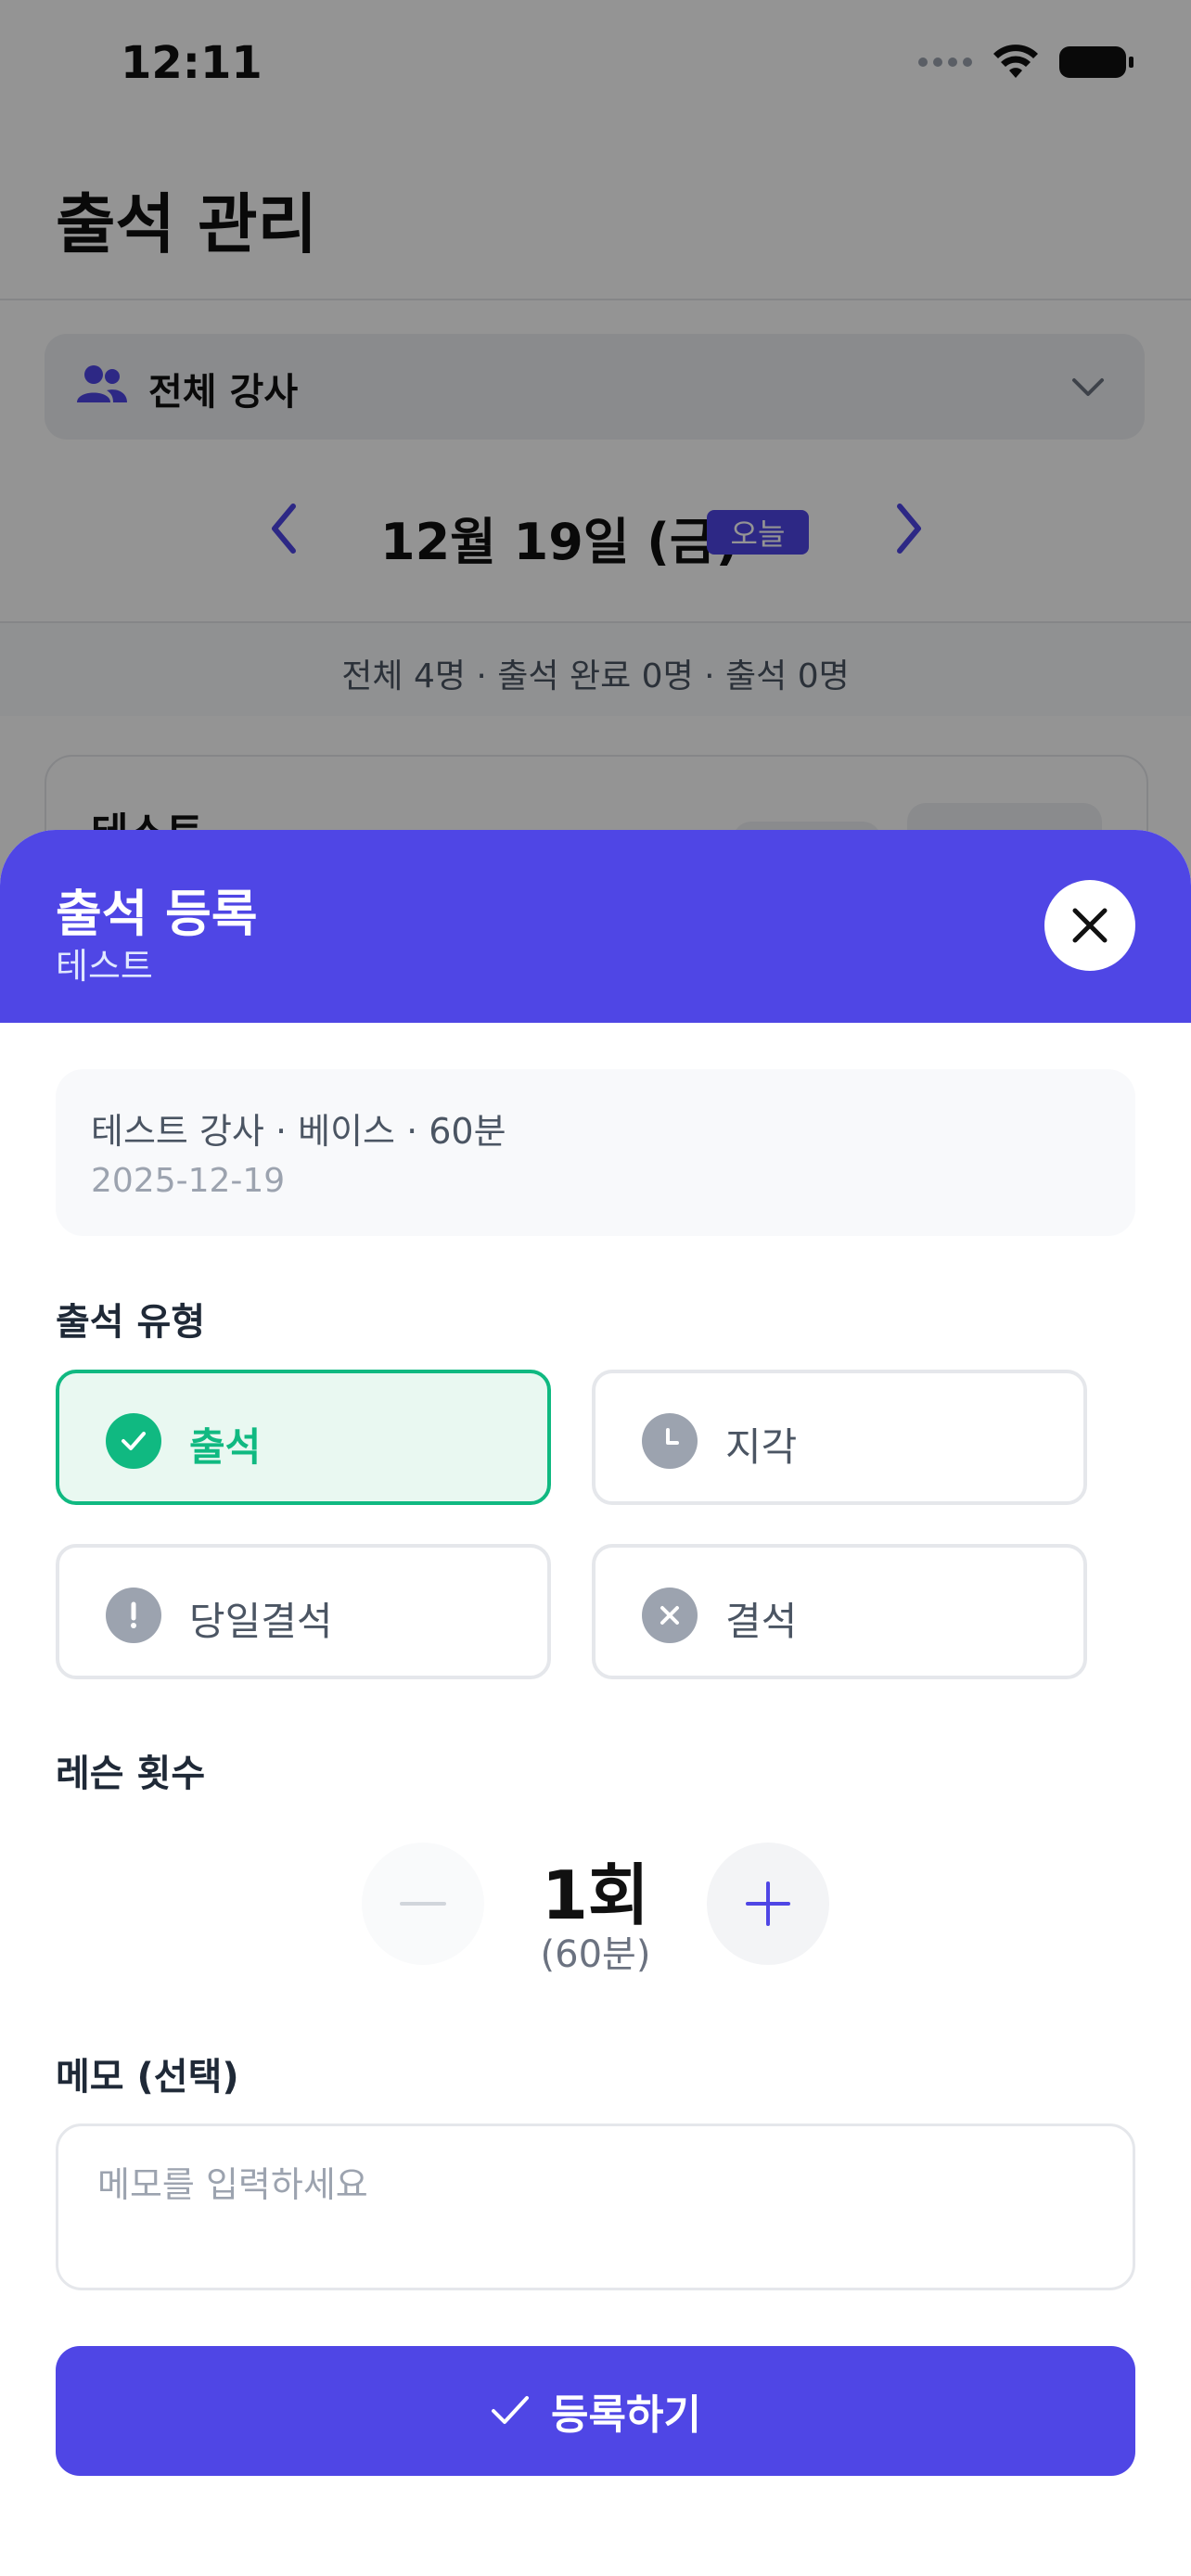  I want to click on lesson-count-label: 레슨 횟수, so click(131, 1774).